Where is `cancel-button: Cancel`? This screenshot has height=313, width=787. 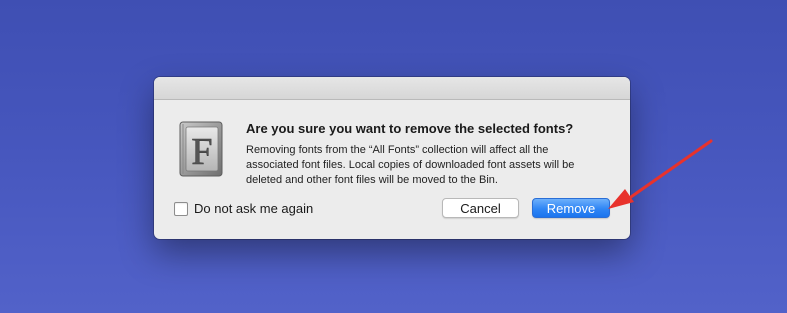 cancel-button: Cancel is located at coordinates (480, 208).